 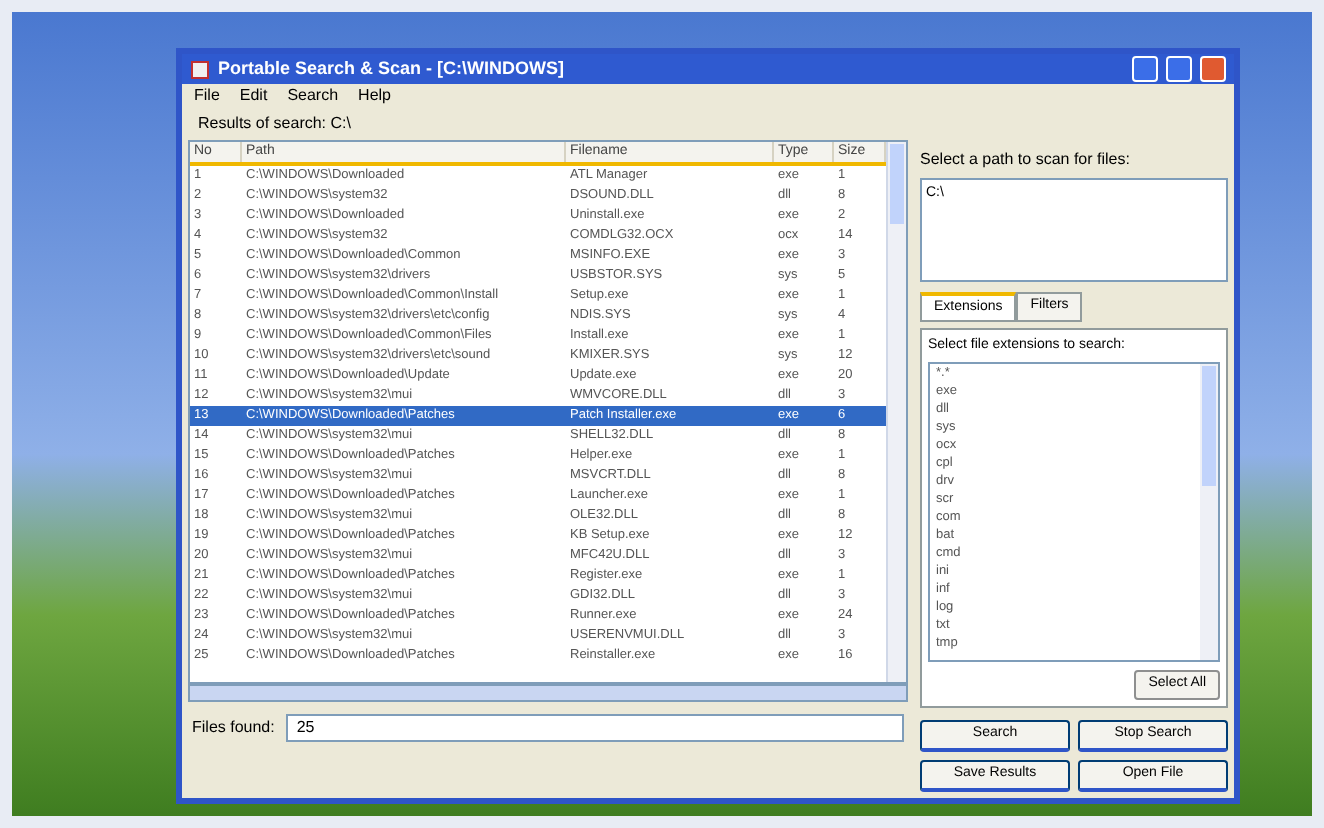 I want to click on menu-item: Search, so click(x=313, y=96).